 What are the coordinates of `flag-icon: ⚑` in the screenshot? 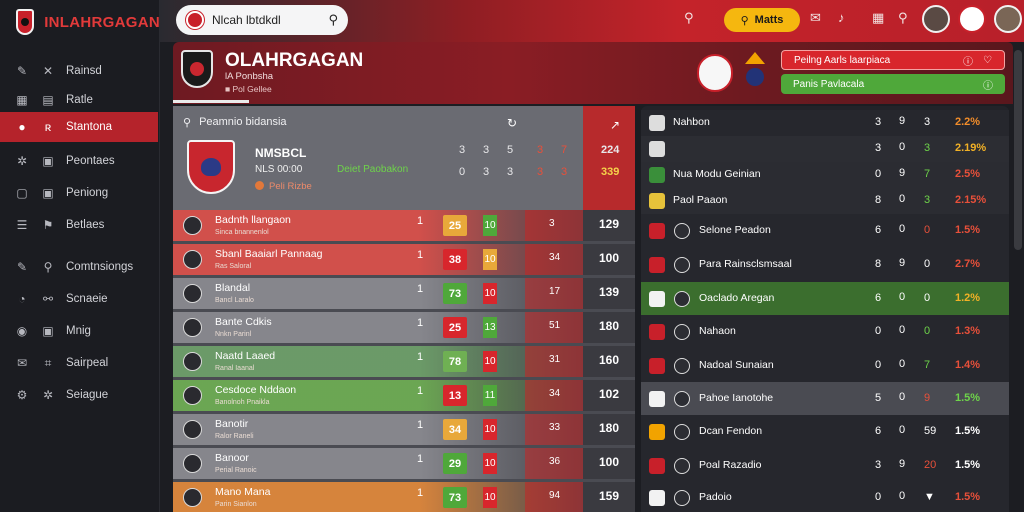 It's located at (48, 225).